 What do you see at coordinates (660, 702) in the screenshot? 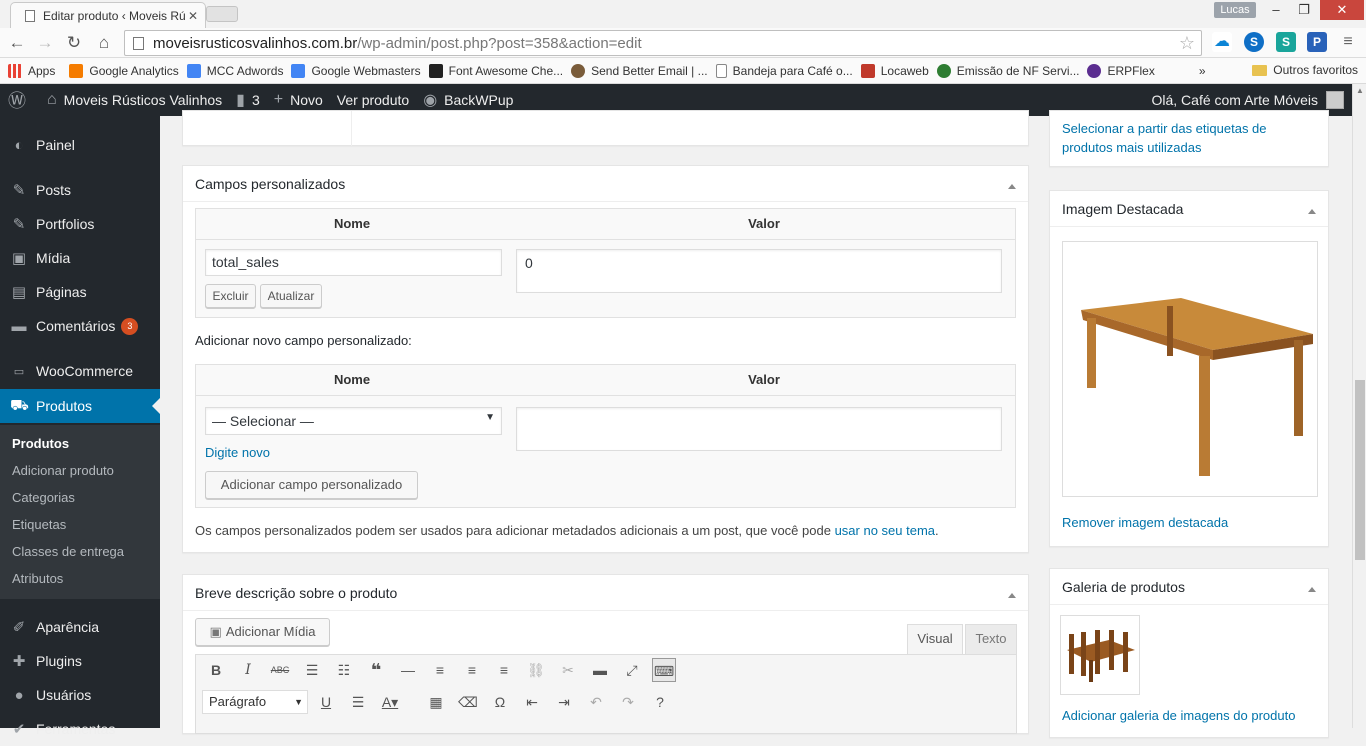
I see `help-icon: ?` at bounding box center [660, 702].